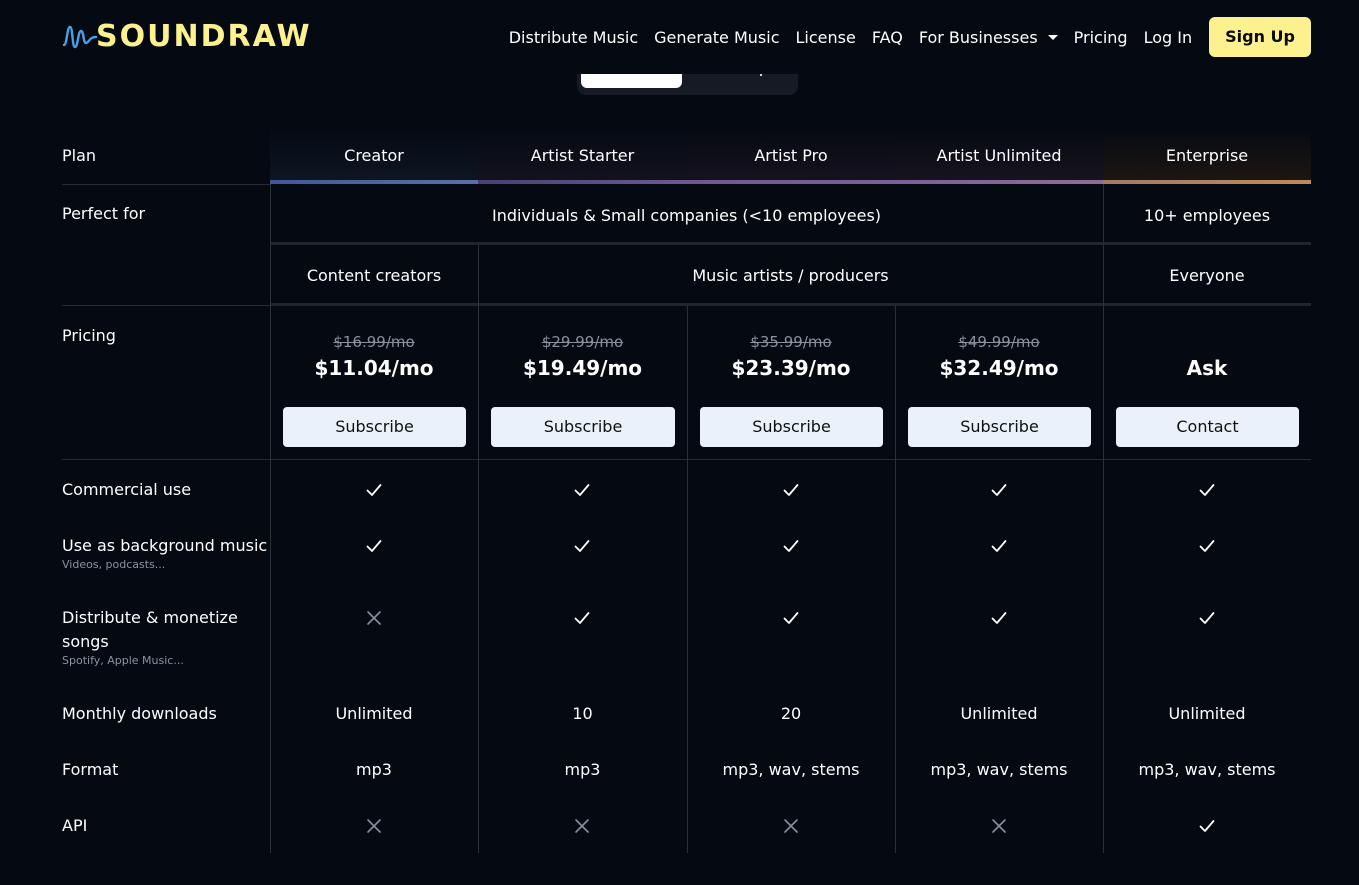 Image resolution: width=1359 pixels, height=885 pixels. Describe the element at coordinates (80, 37) in the screenshot. I see `waveform-logo-icon` at that location.